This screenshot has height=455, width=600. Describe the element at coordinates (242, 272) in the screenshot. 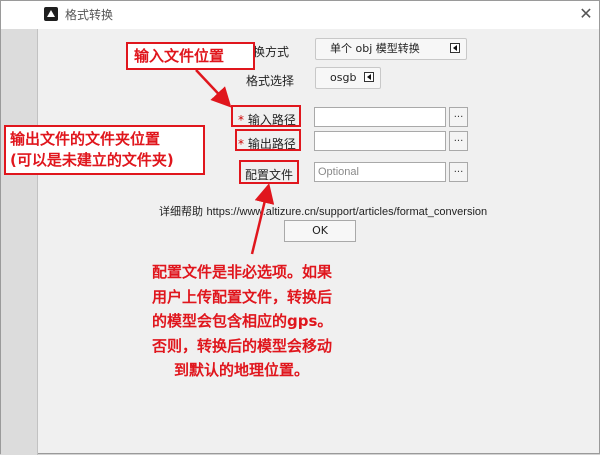

I see `config-note-line: 配置文件是非必选项。如果` at that location.